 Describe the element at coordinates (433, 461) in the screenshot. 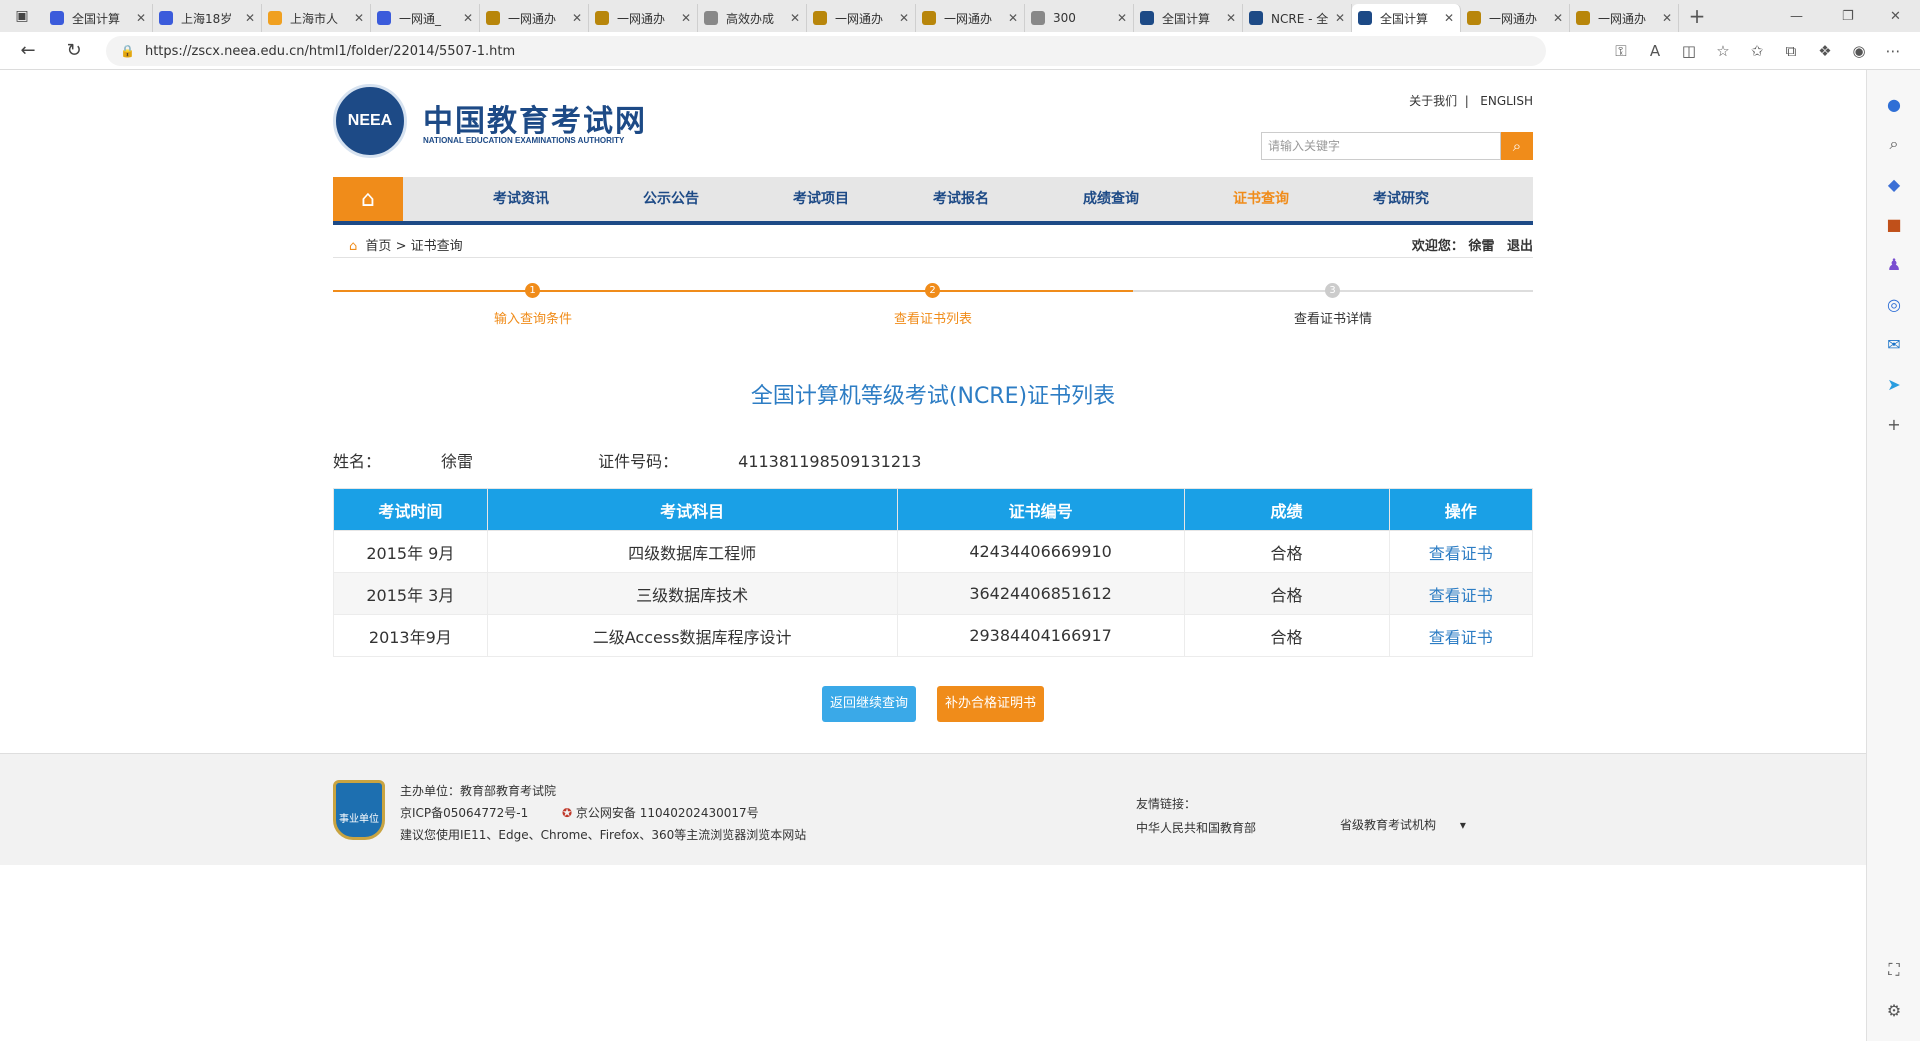

I see `name-field: 姓名： 徐雷` at that location.